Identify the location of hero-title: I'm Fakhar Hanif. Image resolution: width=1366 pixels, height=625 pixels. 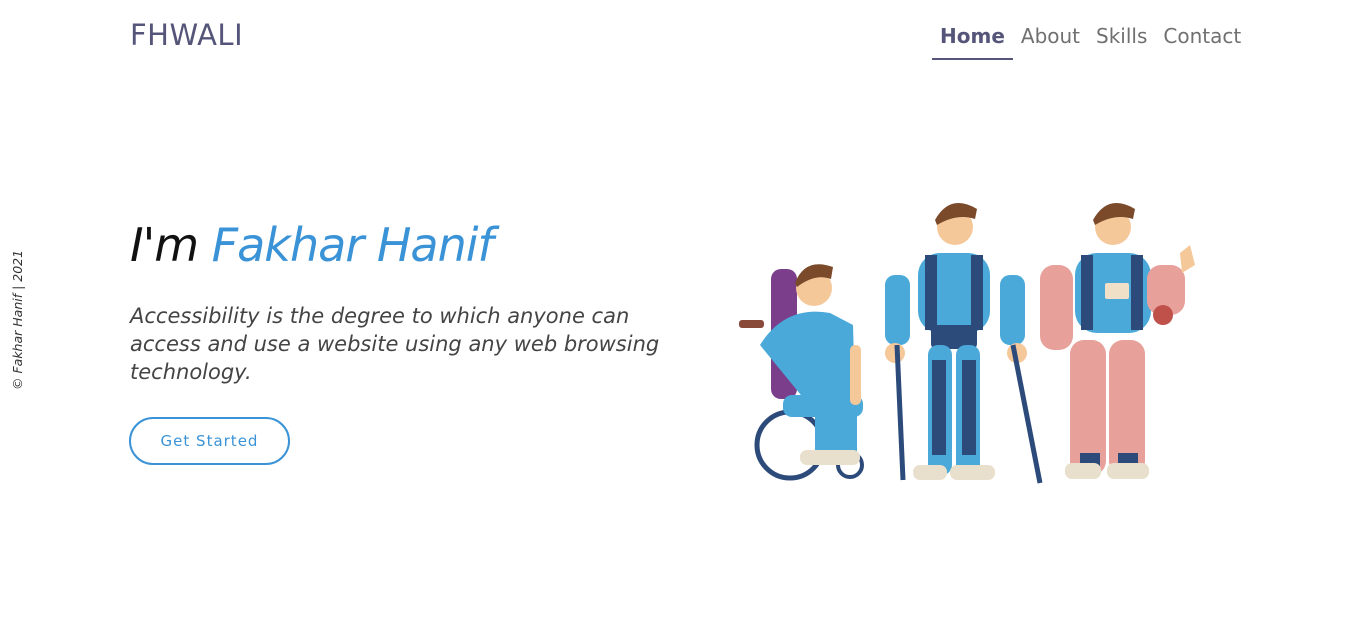
(312, 245).